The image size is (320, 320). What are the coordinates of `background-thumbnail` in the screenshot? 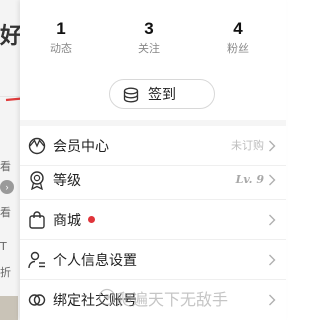 It's located at (9, 308).